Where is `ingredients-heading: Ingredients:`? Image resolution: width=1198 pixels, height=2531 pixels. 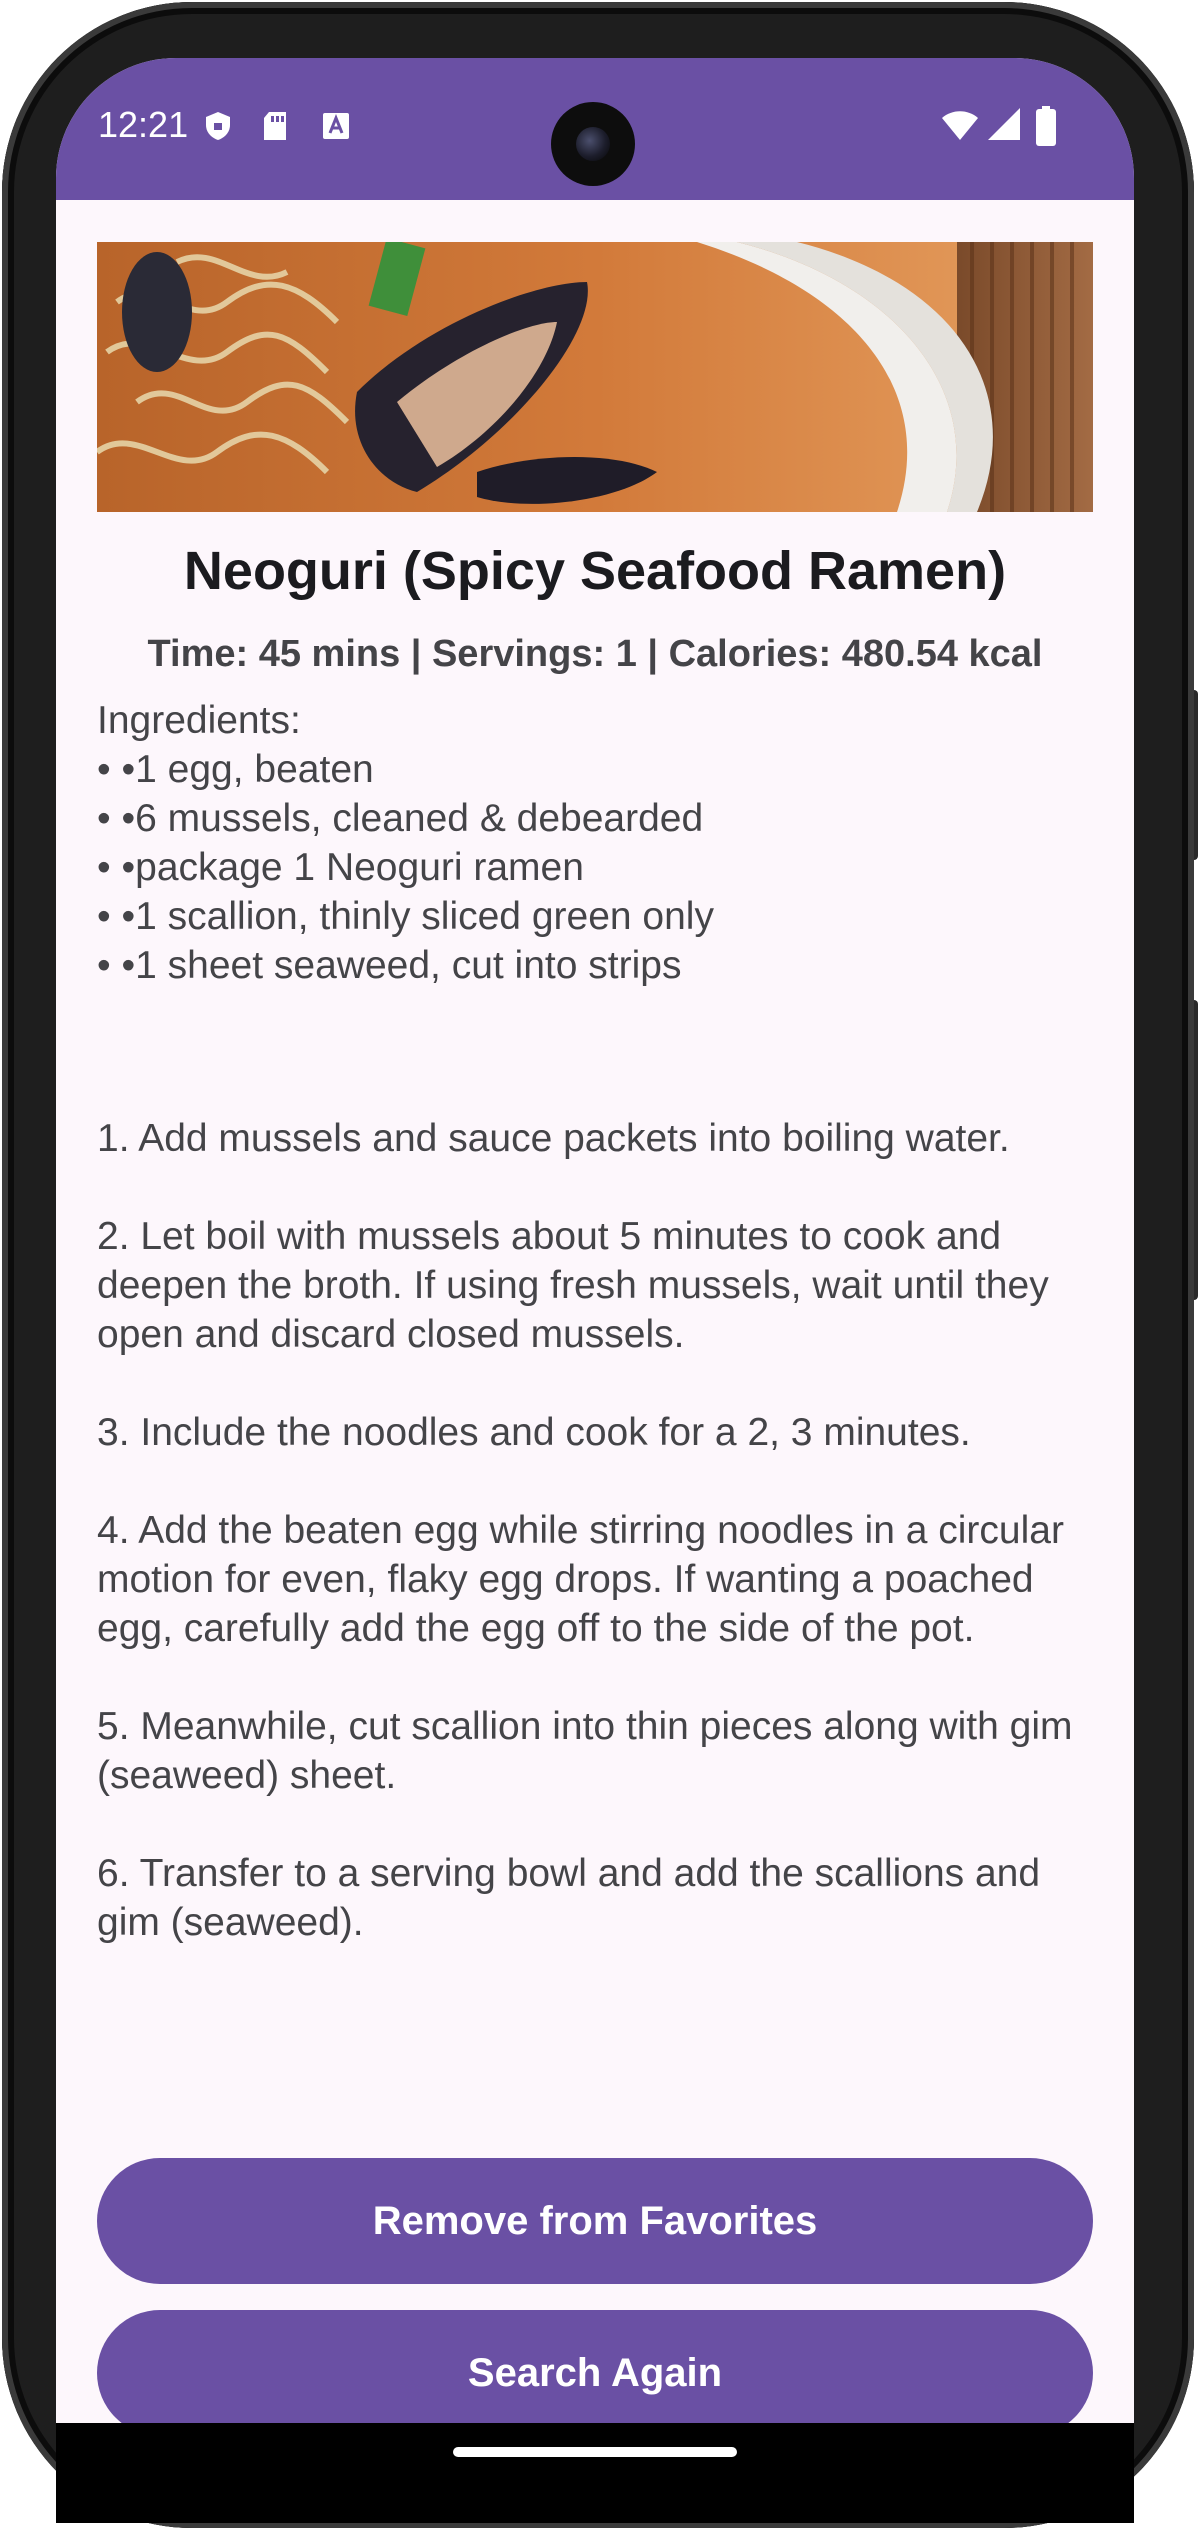
ingredients-heading: Ingredients: is located at coordinates (199, 720).